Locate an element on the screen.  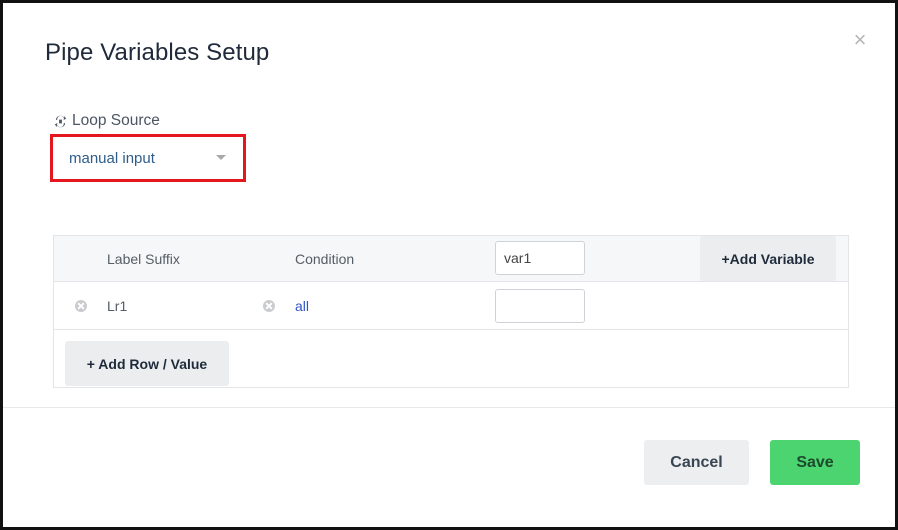
row-value-input is located at coordinates (540, 306).